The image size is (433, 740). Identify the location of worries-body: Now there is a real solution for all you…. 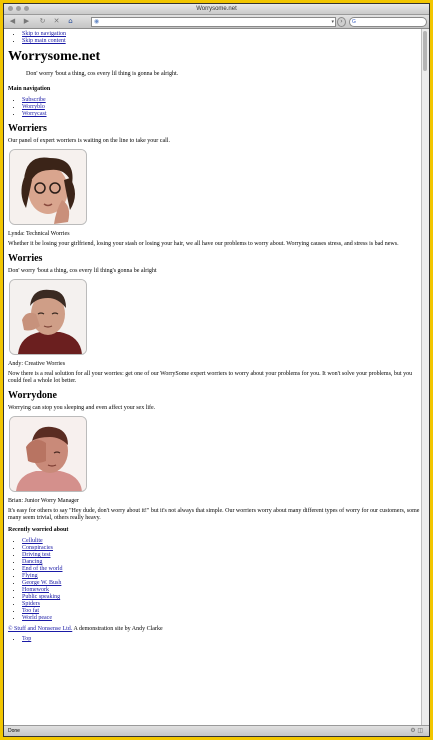
(210, 377).